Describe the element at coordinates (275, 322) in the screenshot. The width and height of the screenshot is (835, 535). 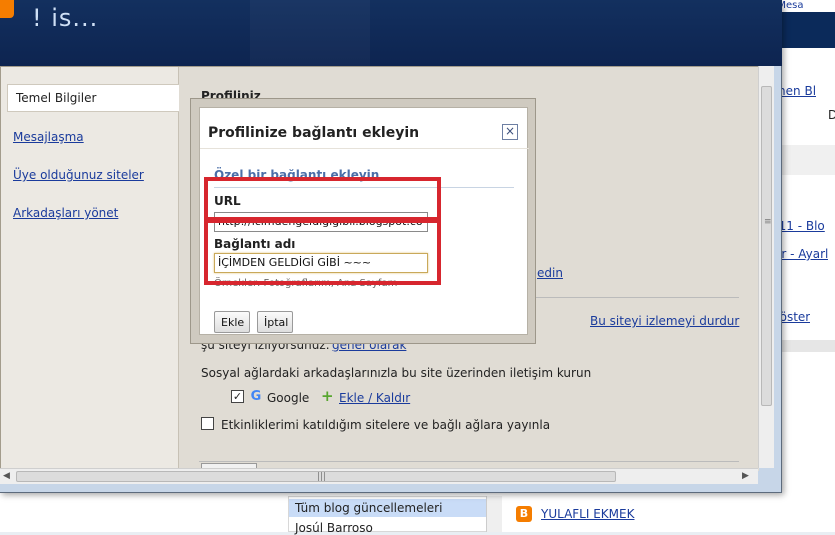
I see `cancel-button: İptal` at that location.